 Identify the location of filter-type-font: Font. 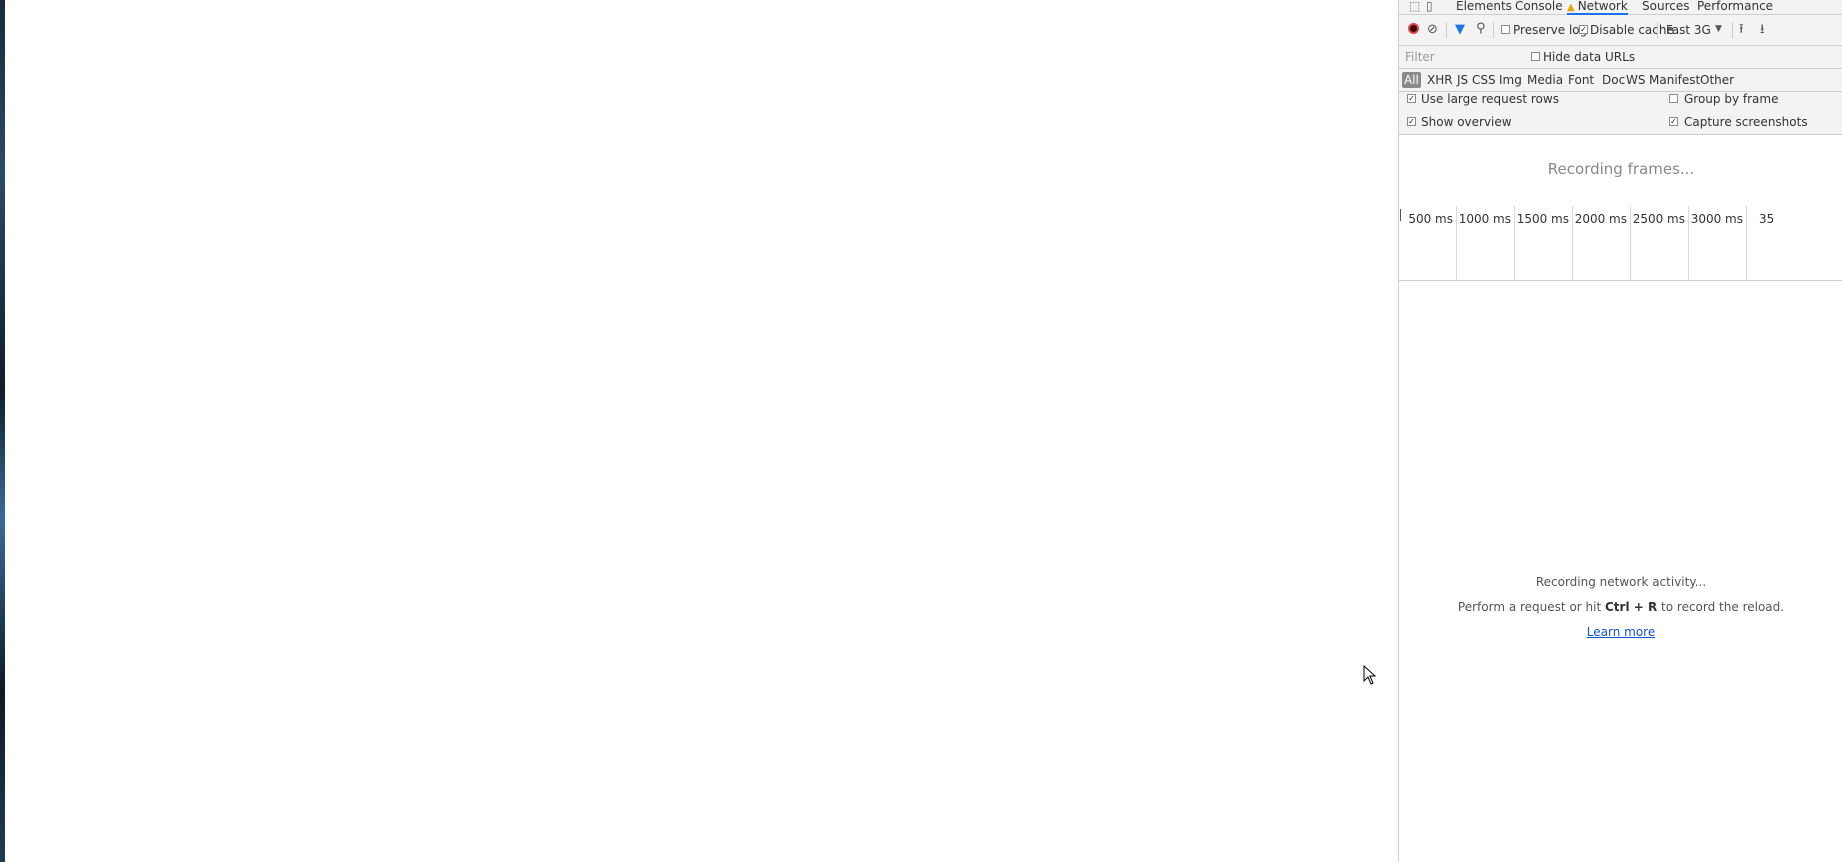
(1581, 80).